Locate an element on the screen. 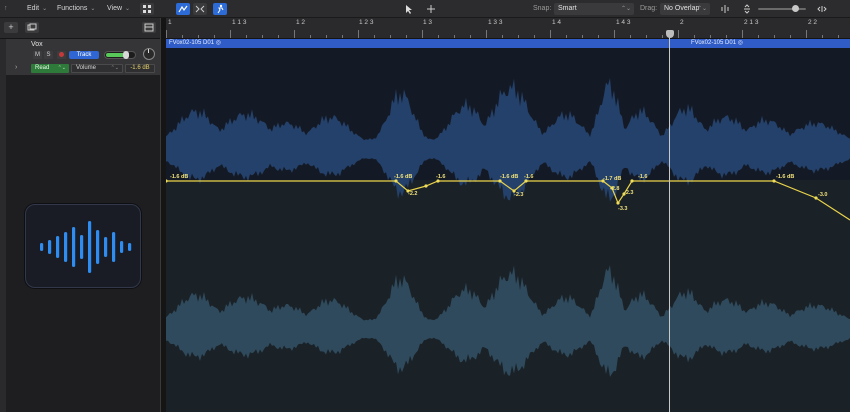 Image resolution: width=850 pixels, height=412 pixels. catch-playhead-button is located at coordinates (220, 9).